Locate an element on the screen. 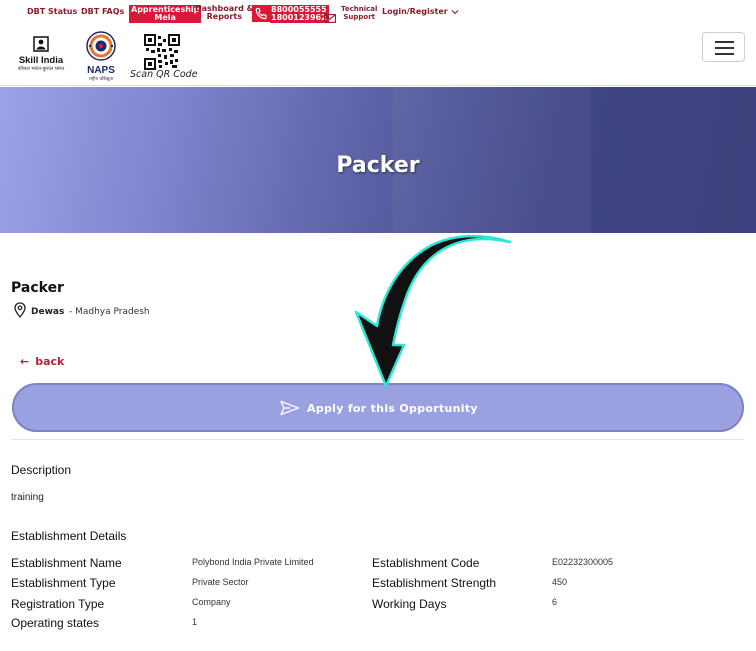  skill-india-name: Skill India is located at coordinates (41, 60).